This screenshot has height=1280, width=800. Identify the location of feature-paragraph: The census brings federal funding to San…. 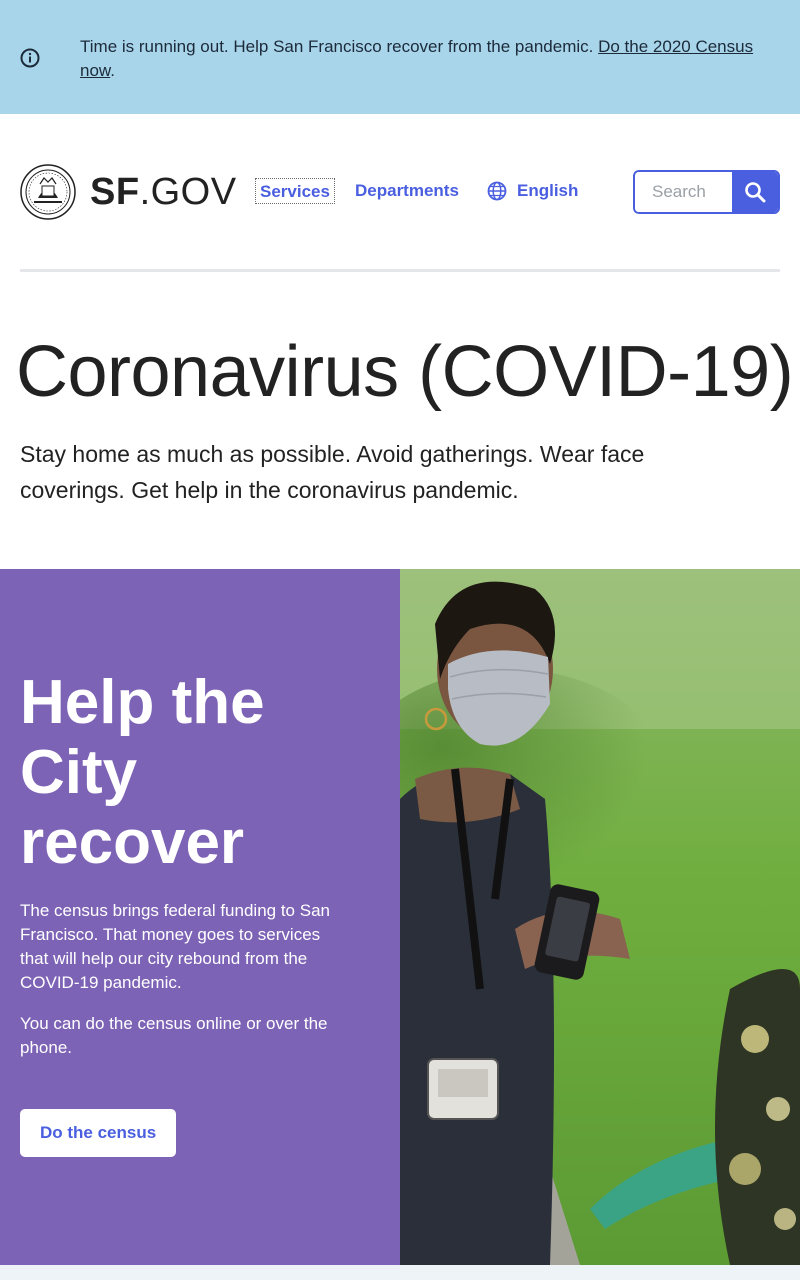
(175, 946).